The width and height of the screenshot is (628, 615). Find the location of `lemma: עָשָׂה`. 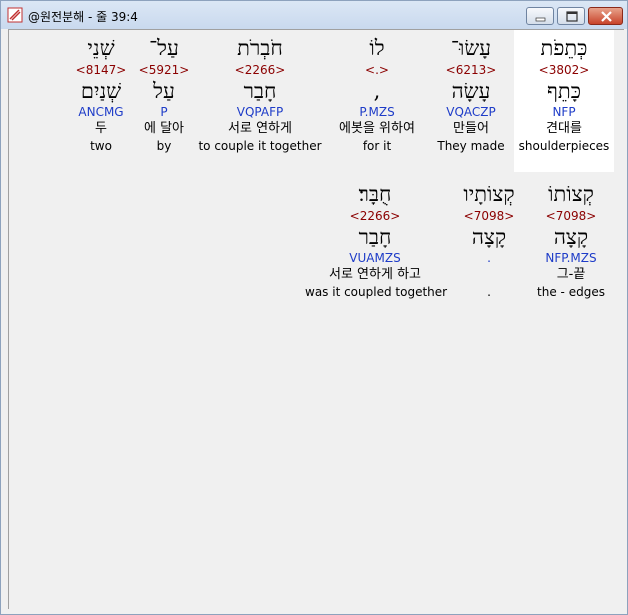

lemma: עָשָׂה is located at coordinates (471, 91).